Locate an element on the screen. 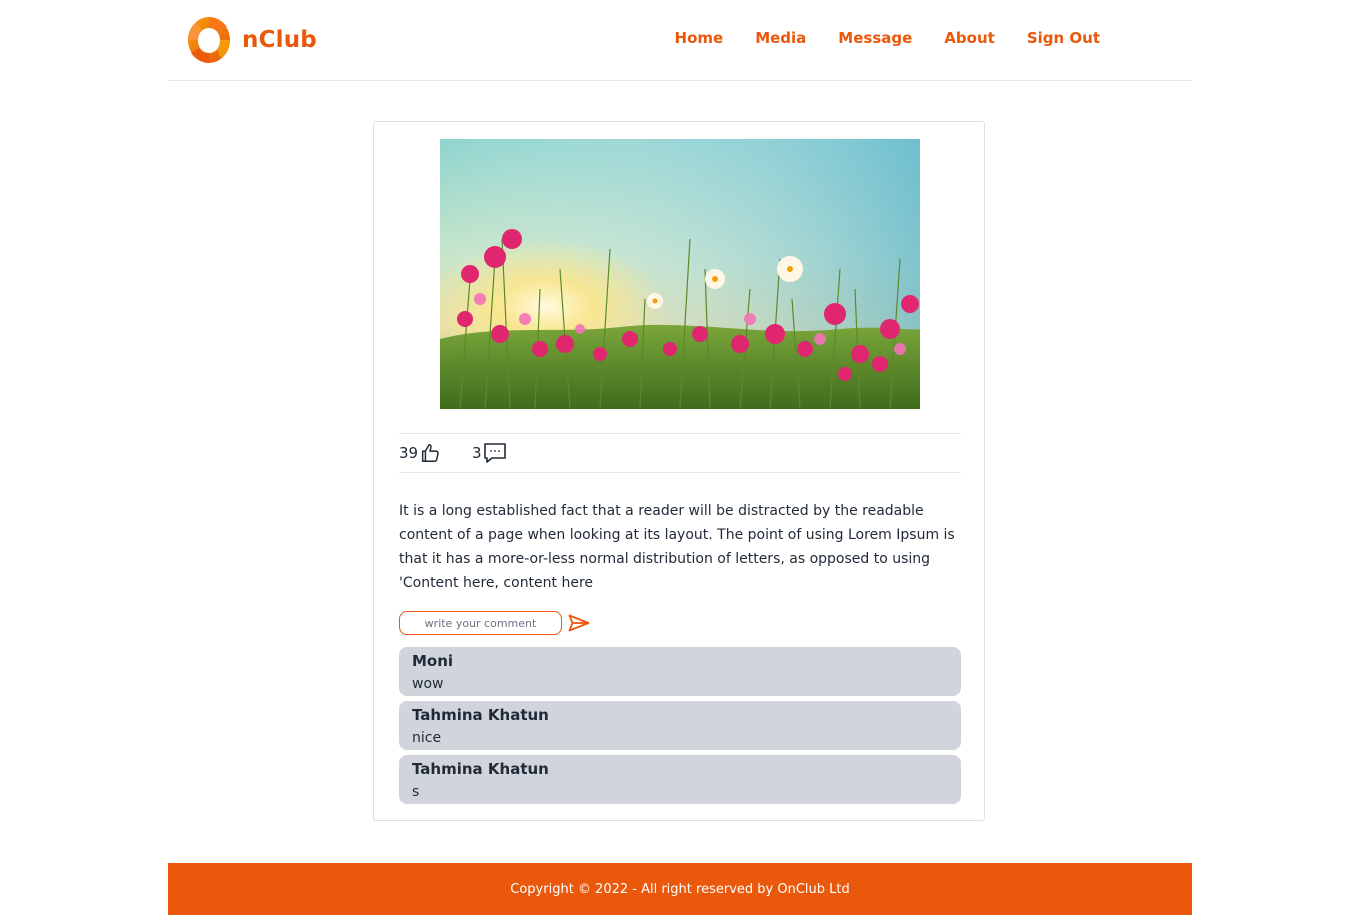 This screenshot has height=915, width=1360. comment-text: s is located at coordinates (416, 792).